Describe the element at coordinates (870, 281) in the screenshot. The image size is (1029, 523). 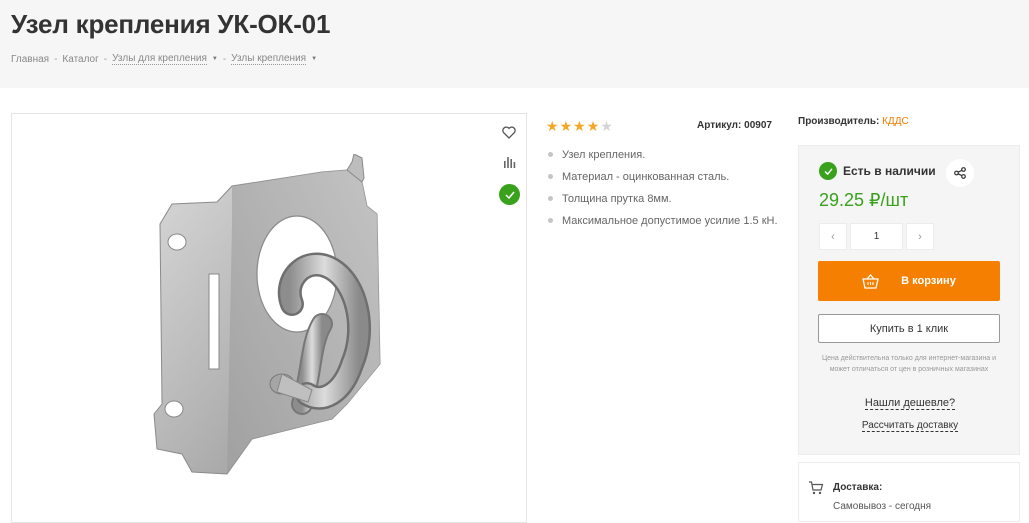
I see `basket-icon` at that location.